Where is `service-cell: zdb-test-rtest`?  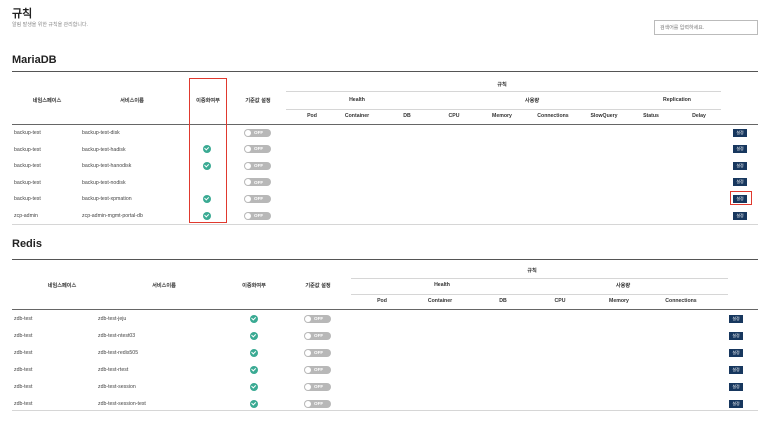 service-cell: zdb-test-rtest is located at coordinates (113, 370).